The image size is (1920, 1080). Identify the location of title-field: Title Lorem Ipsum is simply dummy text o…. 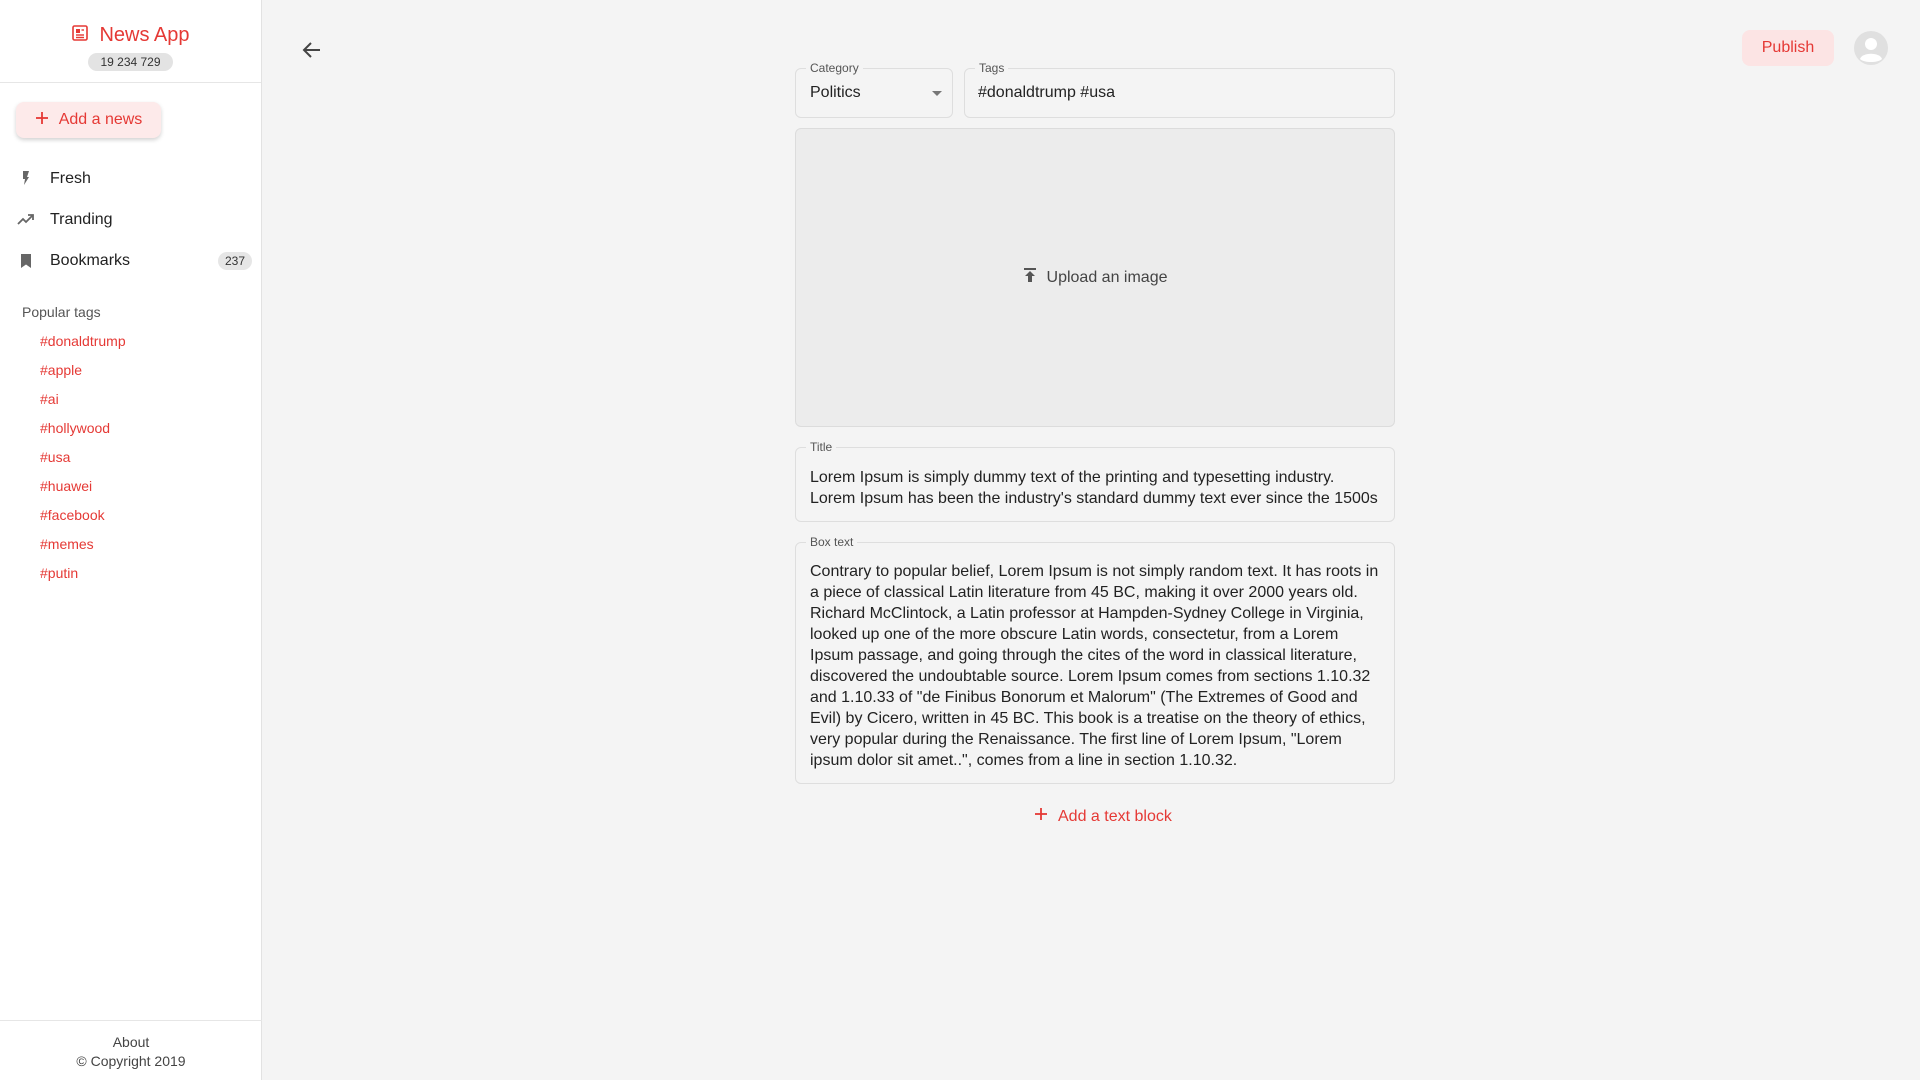
(1095, 481).